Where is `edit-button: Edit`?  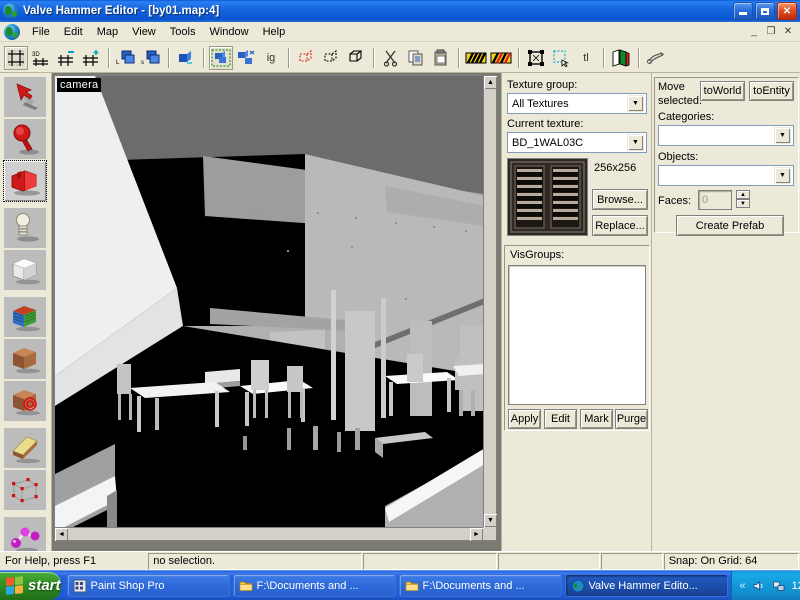
edit-button: Edit is located at coordinates (560, 419).